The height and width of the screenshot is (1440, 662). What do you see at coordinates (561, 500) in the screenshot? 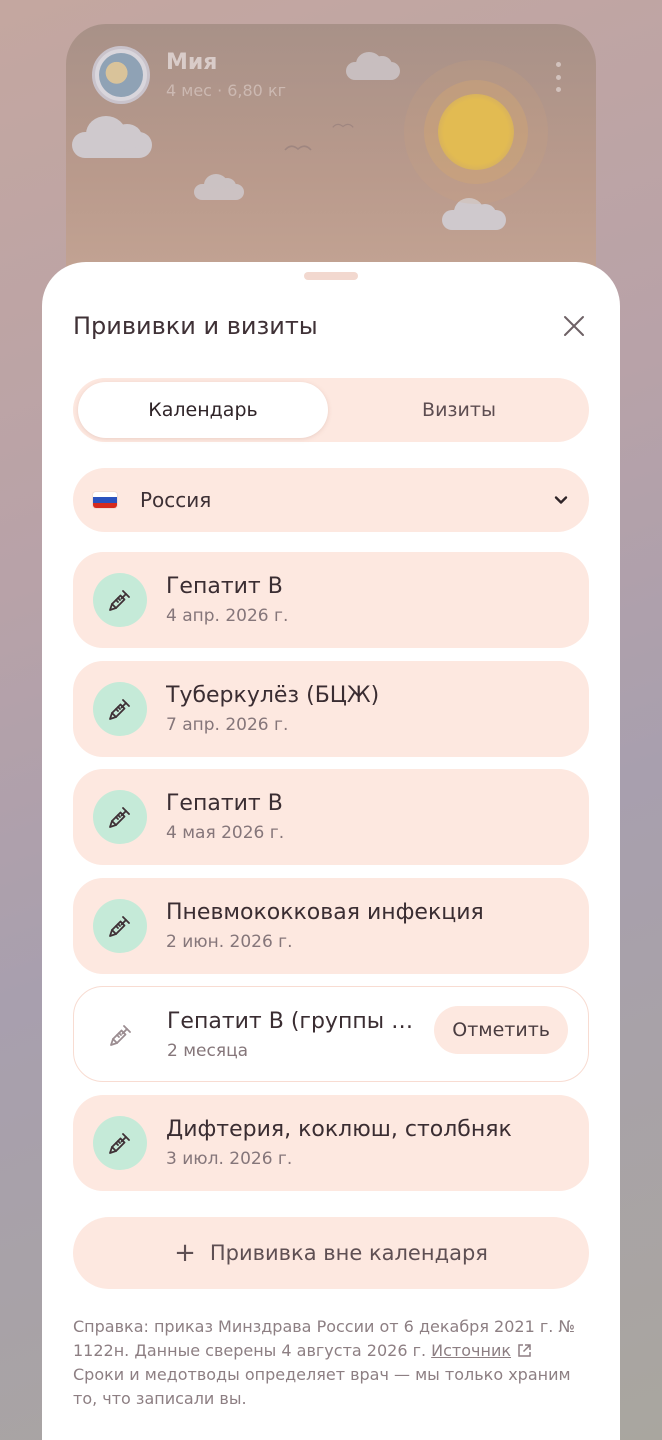
I see `chevron-down-icon` at bounding box center [561, 500].